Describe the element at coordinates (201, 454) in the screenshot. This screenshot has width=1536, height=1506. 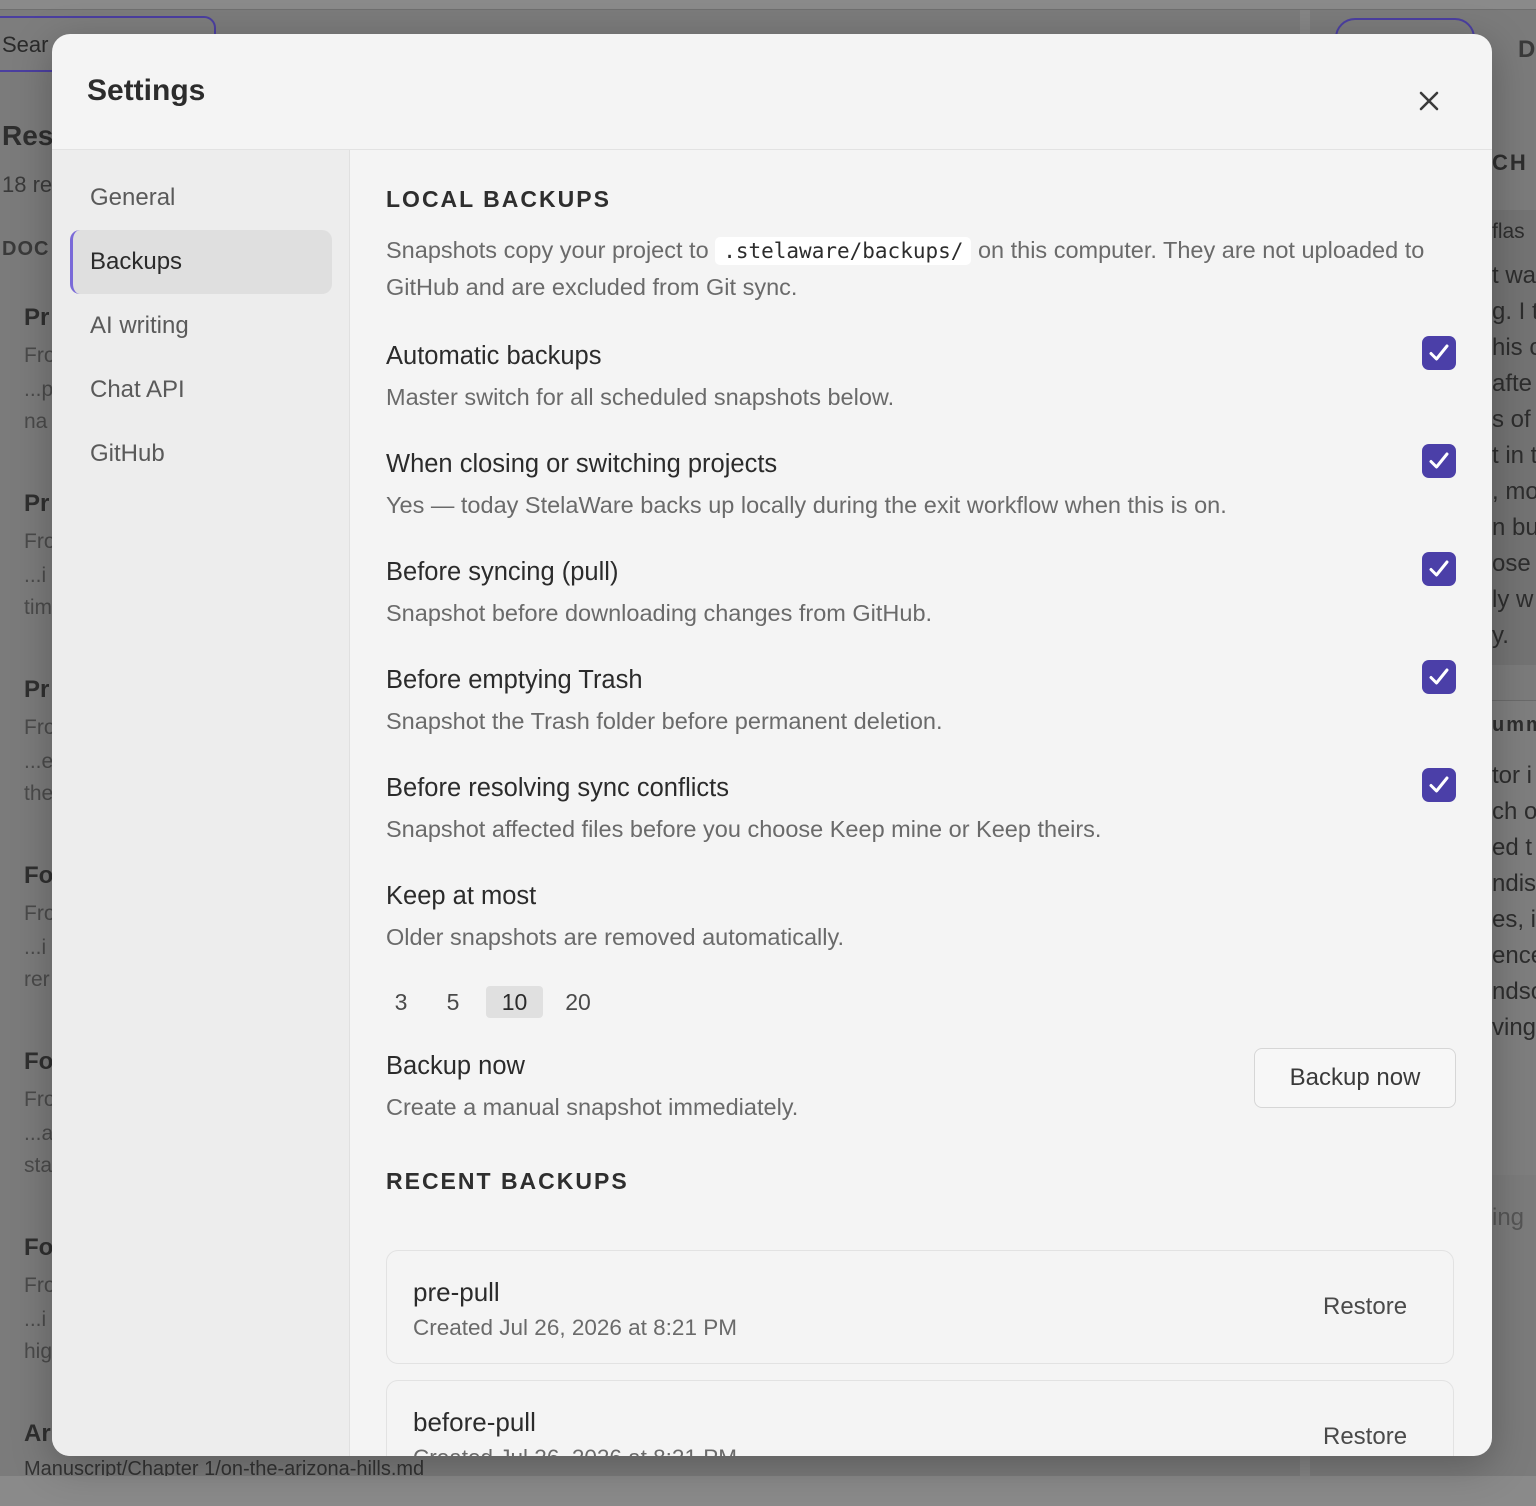
I see `sidebar-item-github: GitHub` at that location.